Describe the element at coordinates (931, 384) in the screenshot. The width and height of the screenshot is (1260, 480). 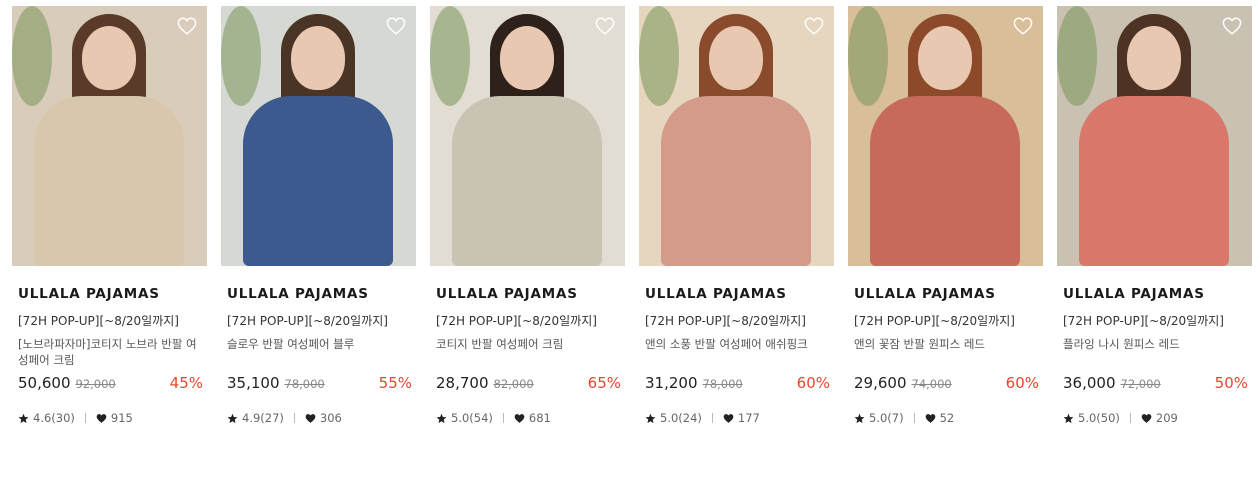
I see `original-price: 74,000` at that location.